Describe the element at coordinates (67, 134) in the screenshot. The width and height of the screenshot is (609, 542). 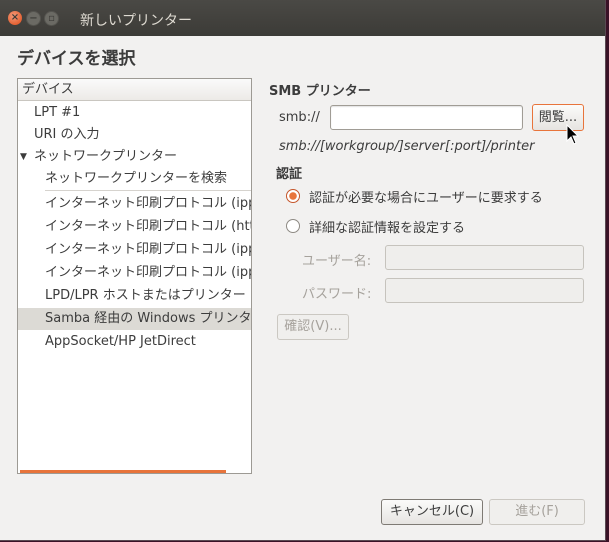
I see `device-item-label: URI の入力` at that location.